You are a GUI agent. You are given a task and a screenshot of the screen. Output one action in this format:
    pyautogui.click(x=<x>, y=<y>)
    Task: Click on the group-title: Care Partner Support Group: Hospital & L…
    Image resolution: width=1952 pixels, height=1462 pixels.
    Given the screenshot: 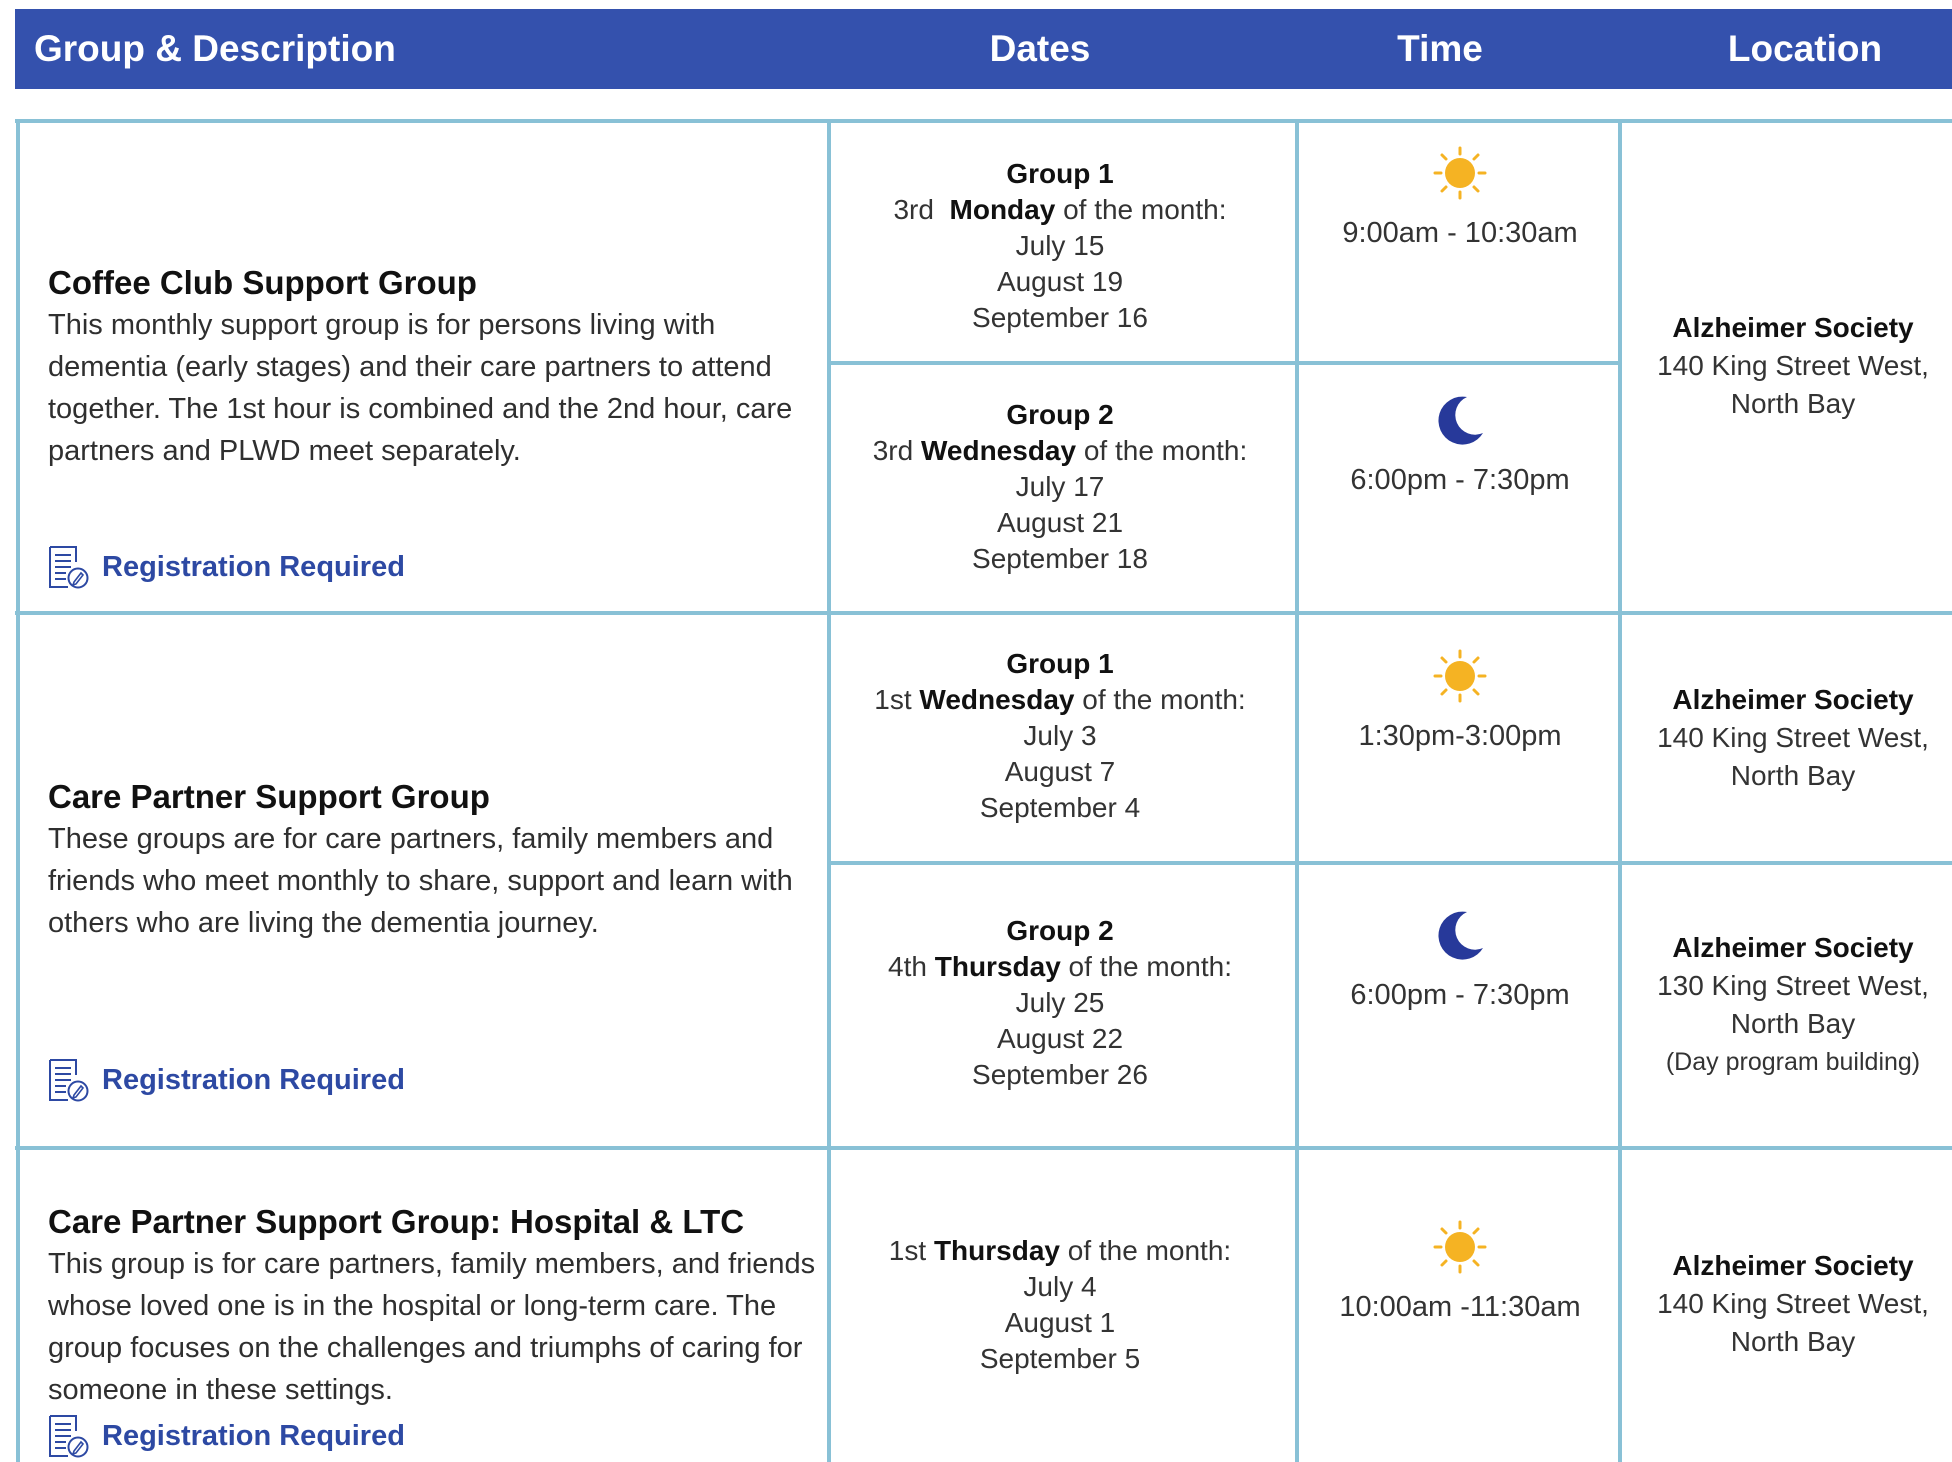 What is the action you would take?
    pyautogui.click(x=396, y=1221)
    